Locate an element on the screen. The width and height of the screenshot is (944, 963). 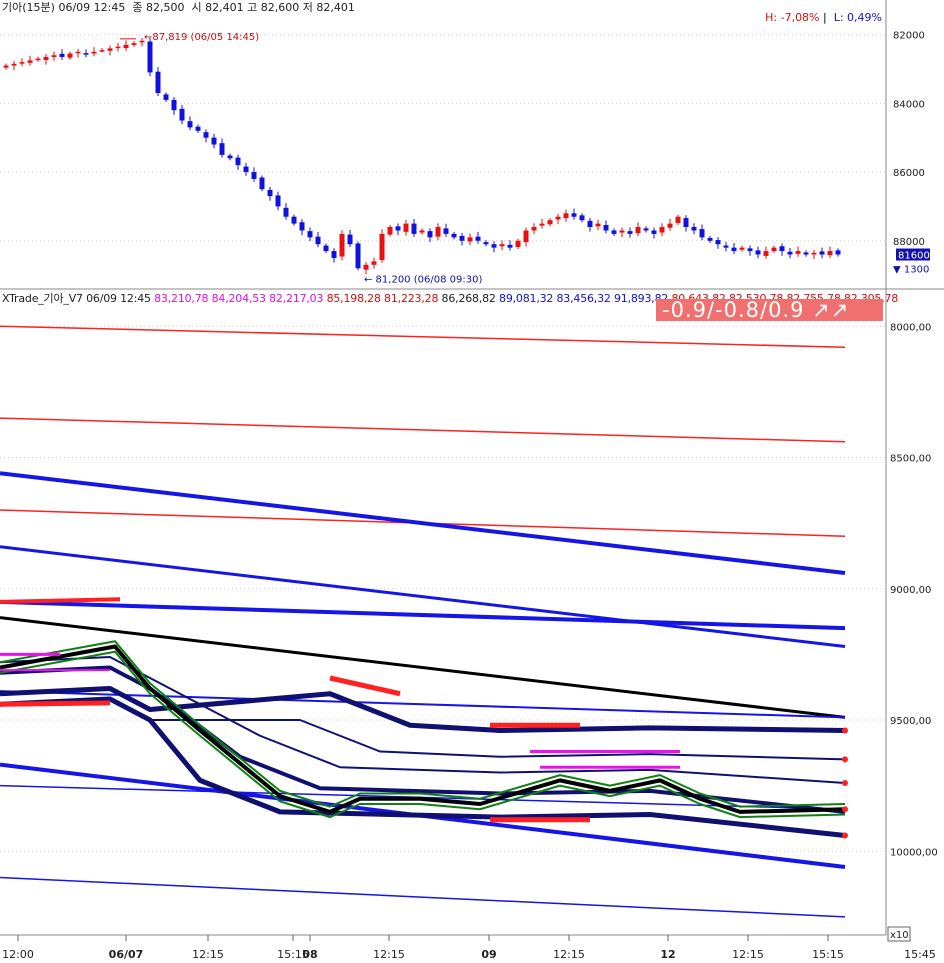
price-tick-label: 88000 is located at coordinates (909, 242).